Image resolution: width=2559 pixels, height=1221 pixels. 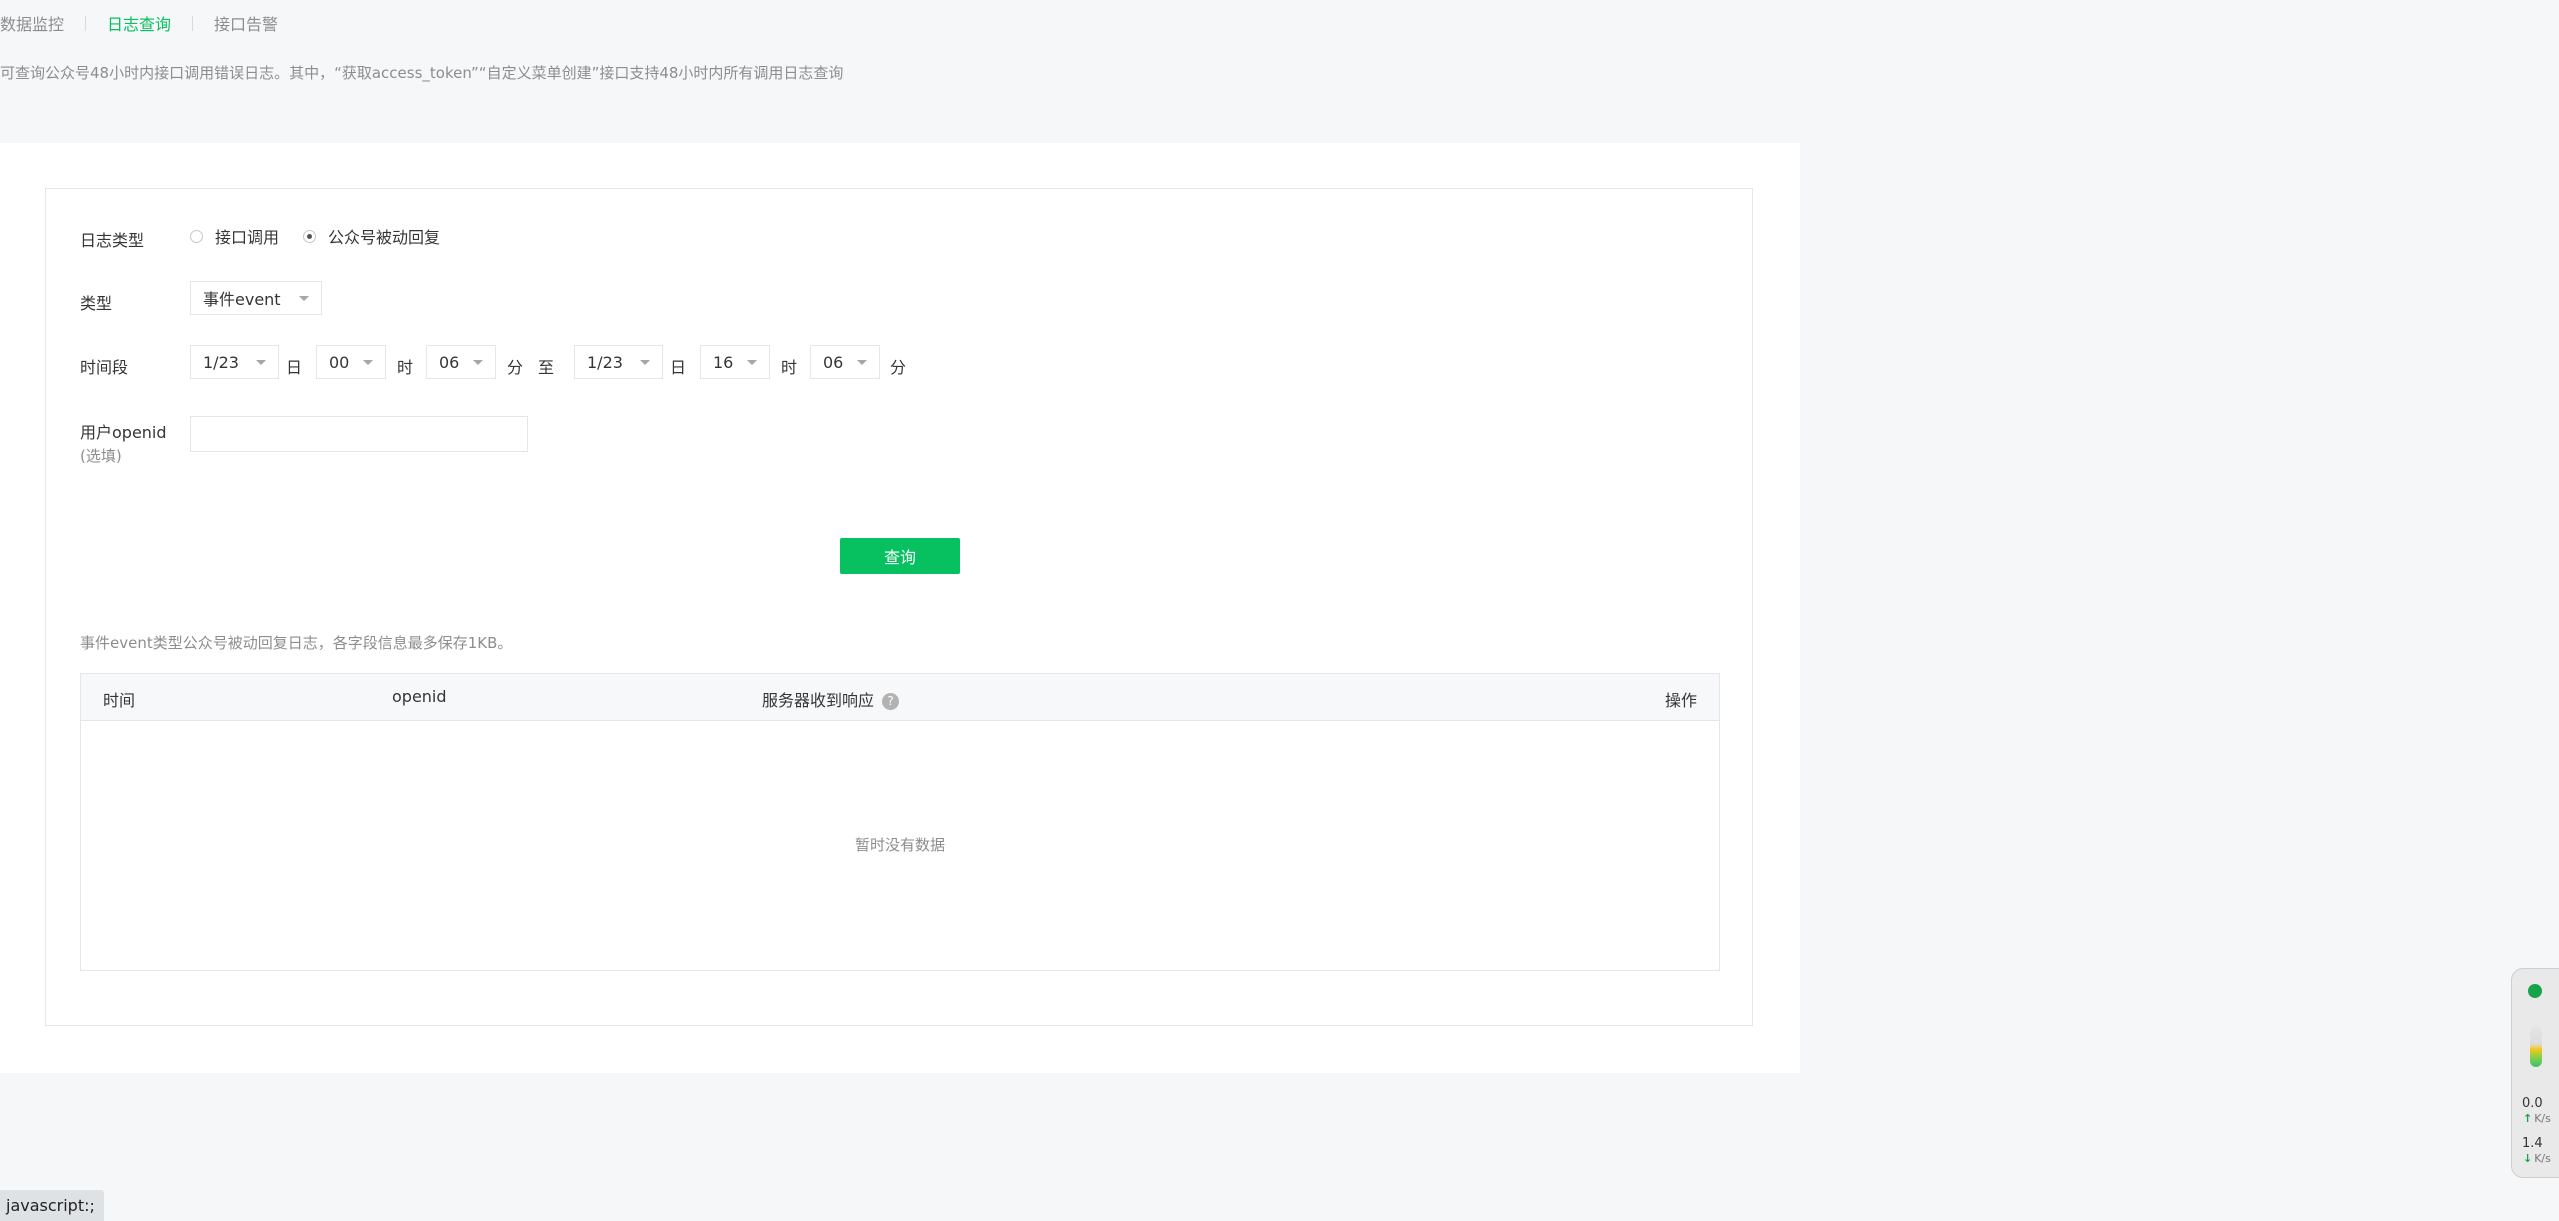 What do you see at coordinates (405, 367) in the screenshot?
I see `start-hour-unit: 时` at bounding box center [405, 367].